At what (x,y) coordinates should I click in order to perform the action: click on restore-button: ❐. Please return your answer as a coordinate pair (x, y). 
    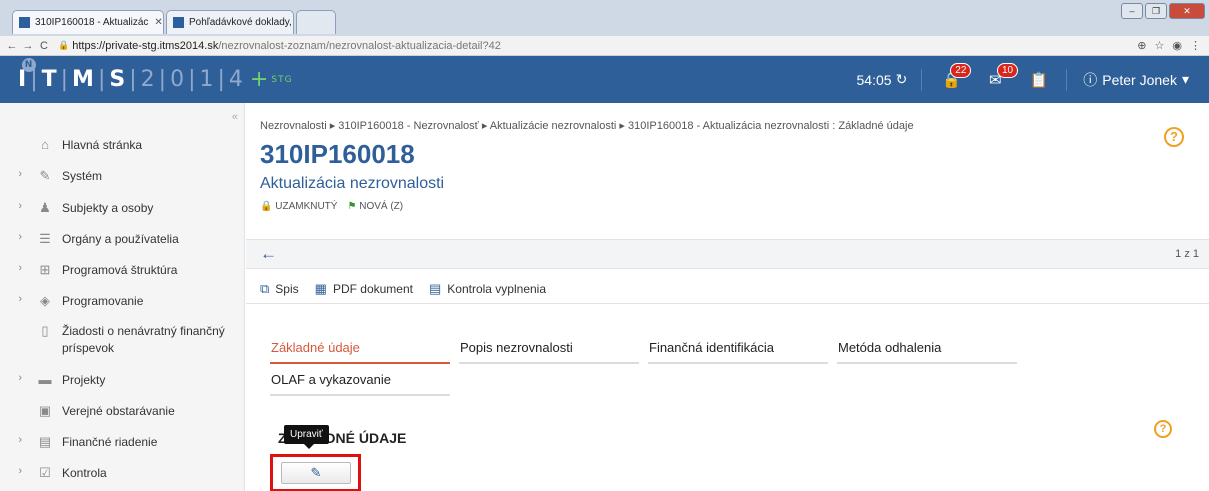
    Looking at the image, I should click on (1156, 11).